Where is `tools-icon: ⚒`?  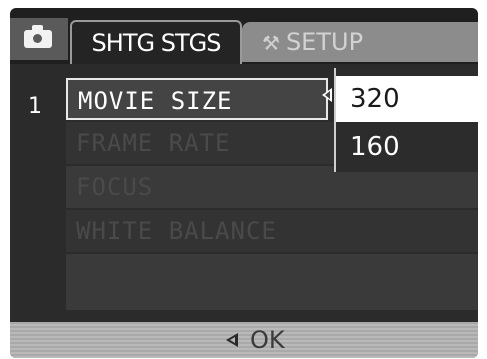
tools-icon: ⚒ is located at coordinates (271, 43).